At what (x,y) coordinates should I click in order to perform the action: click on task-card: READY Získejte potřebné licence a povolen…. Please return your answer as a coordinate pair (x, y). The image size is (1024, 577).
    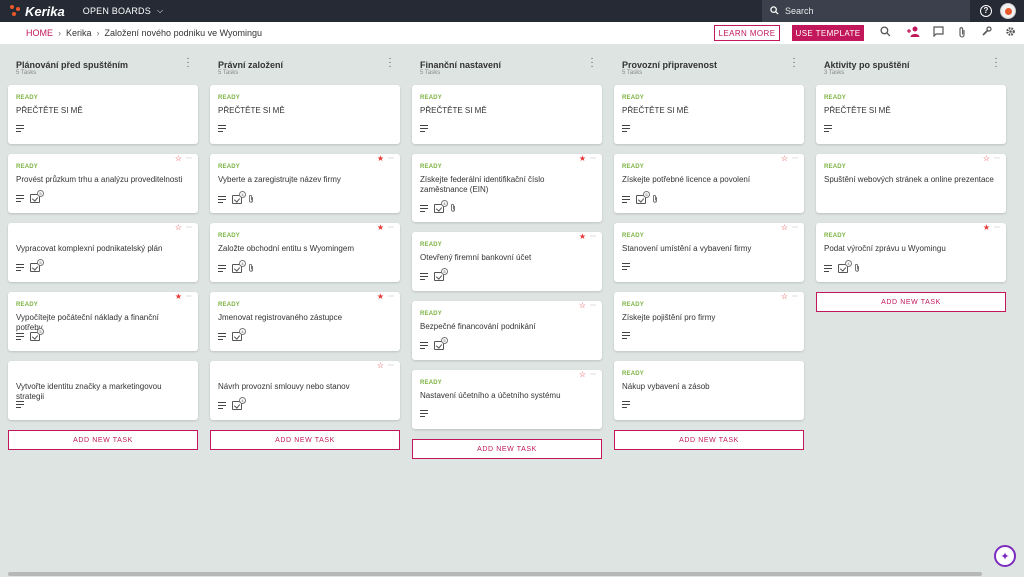
    Looking at the image, I should click on (709, 183).